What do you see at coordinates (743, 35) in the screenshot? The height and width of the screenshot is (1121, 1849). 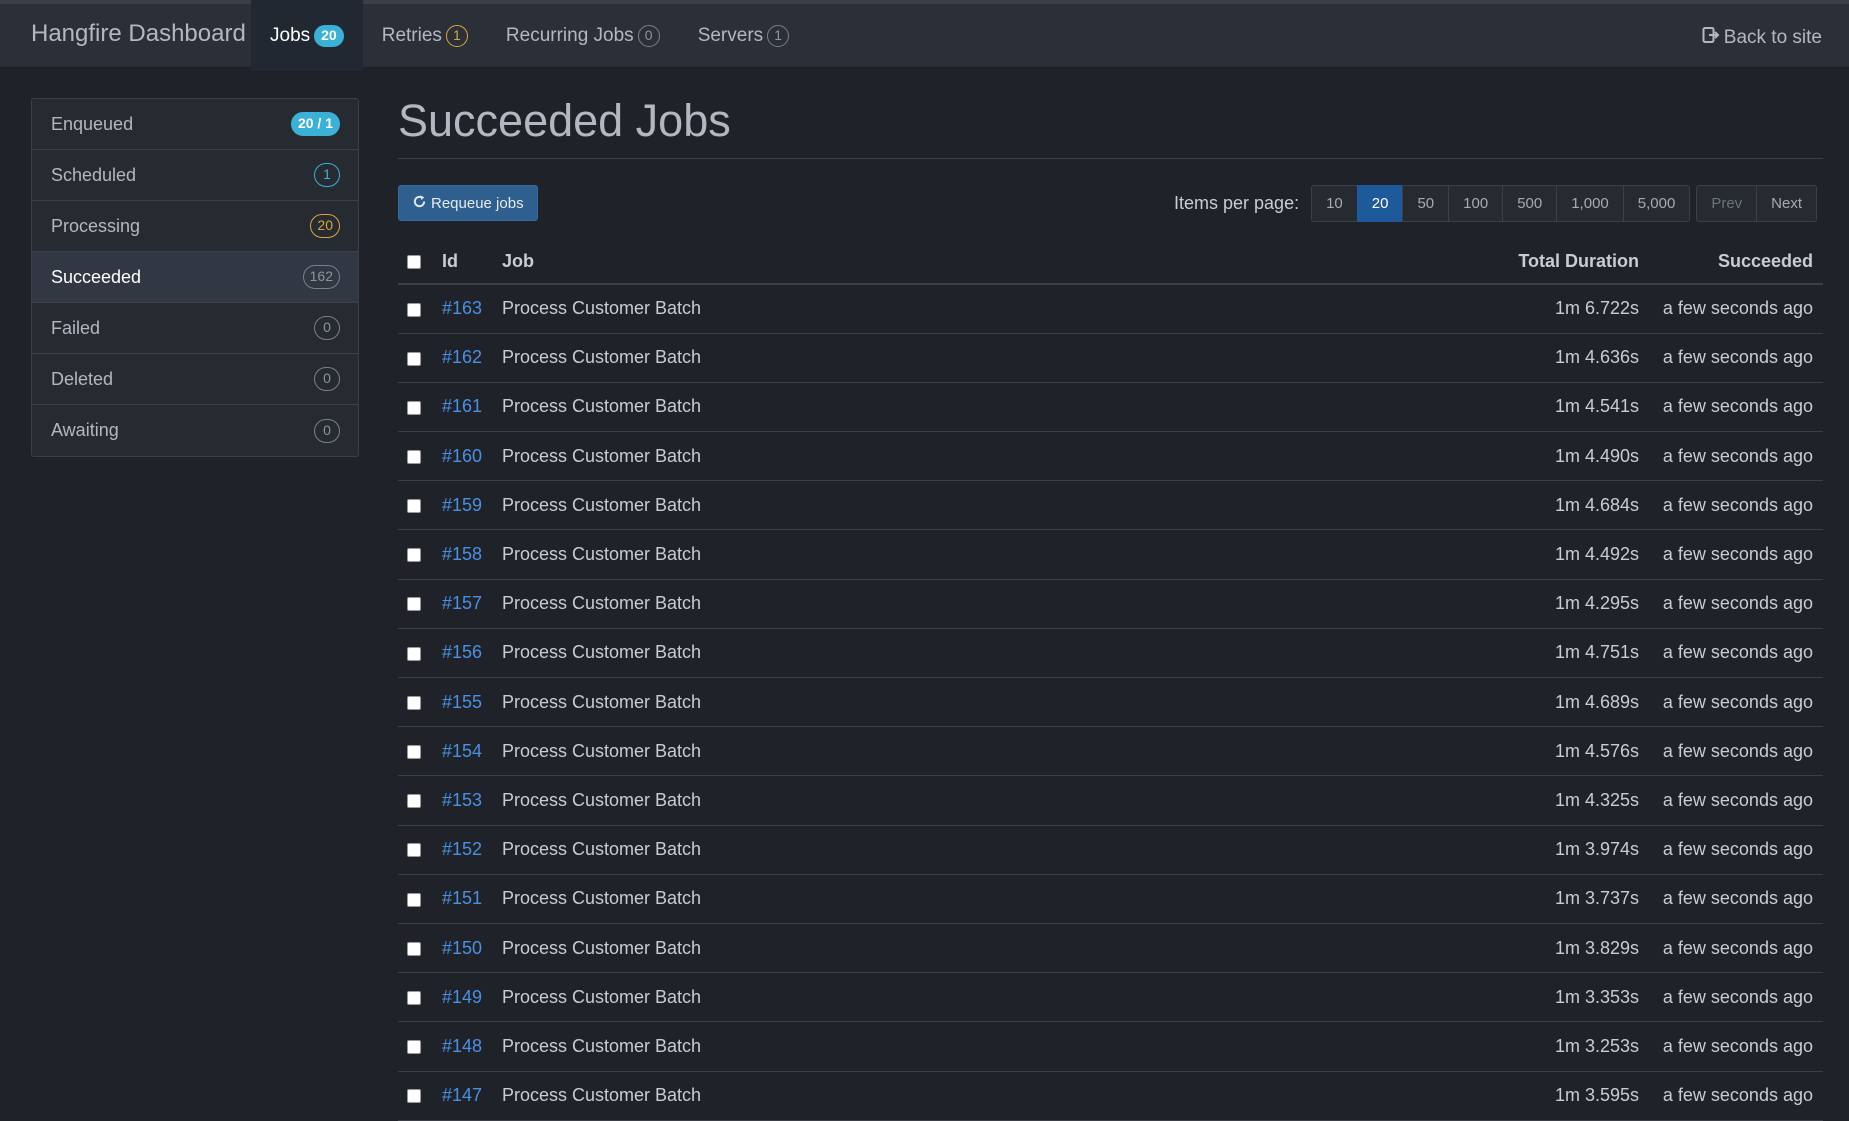 I see `nav-item-servers: Servers 1` at bounding box center [743, 35].